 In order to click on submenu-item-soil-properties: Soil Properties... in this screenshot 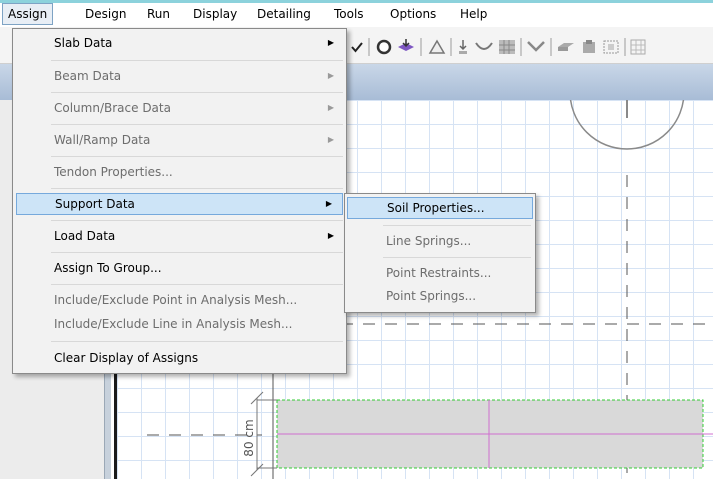, I will do `click(440, 208)`.